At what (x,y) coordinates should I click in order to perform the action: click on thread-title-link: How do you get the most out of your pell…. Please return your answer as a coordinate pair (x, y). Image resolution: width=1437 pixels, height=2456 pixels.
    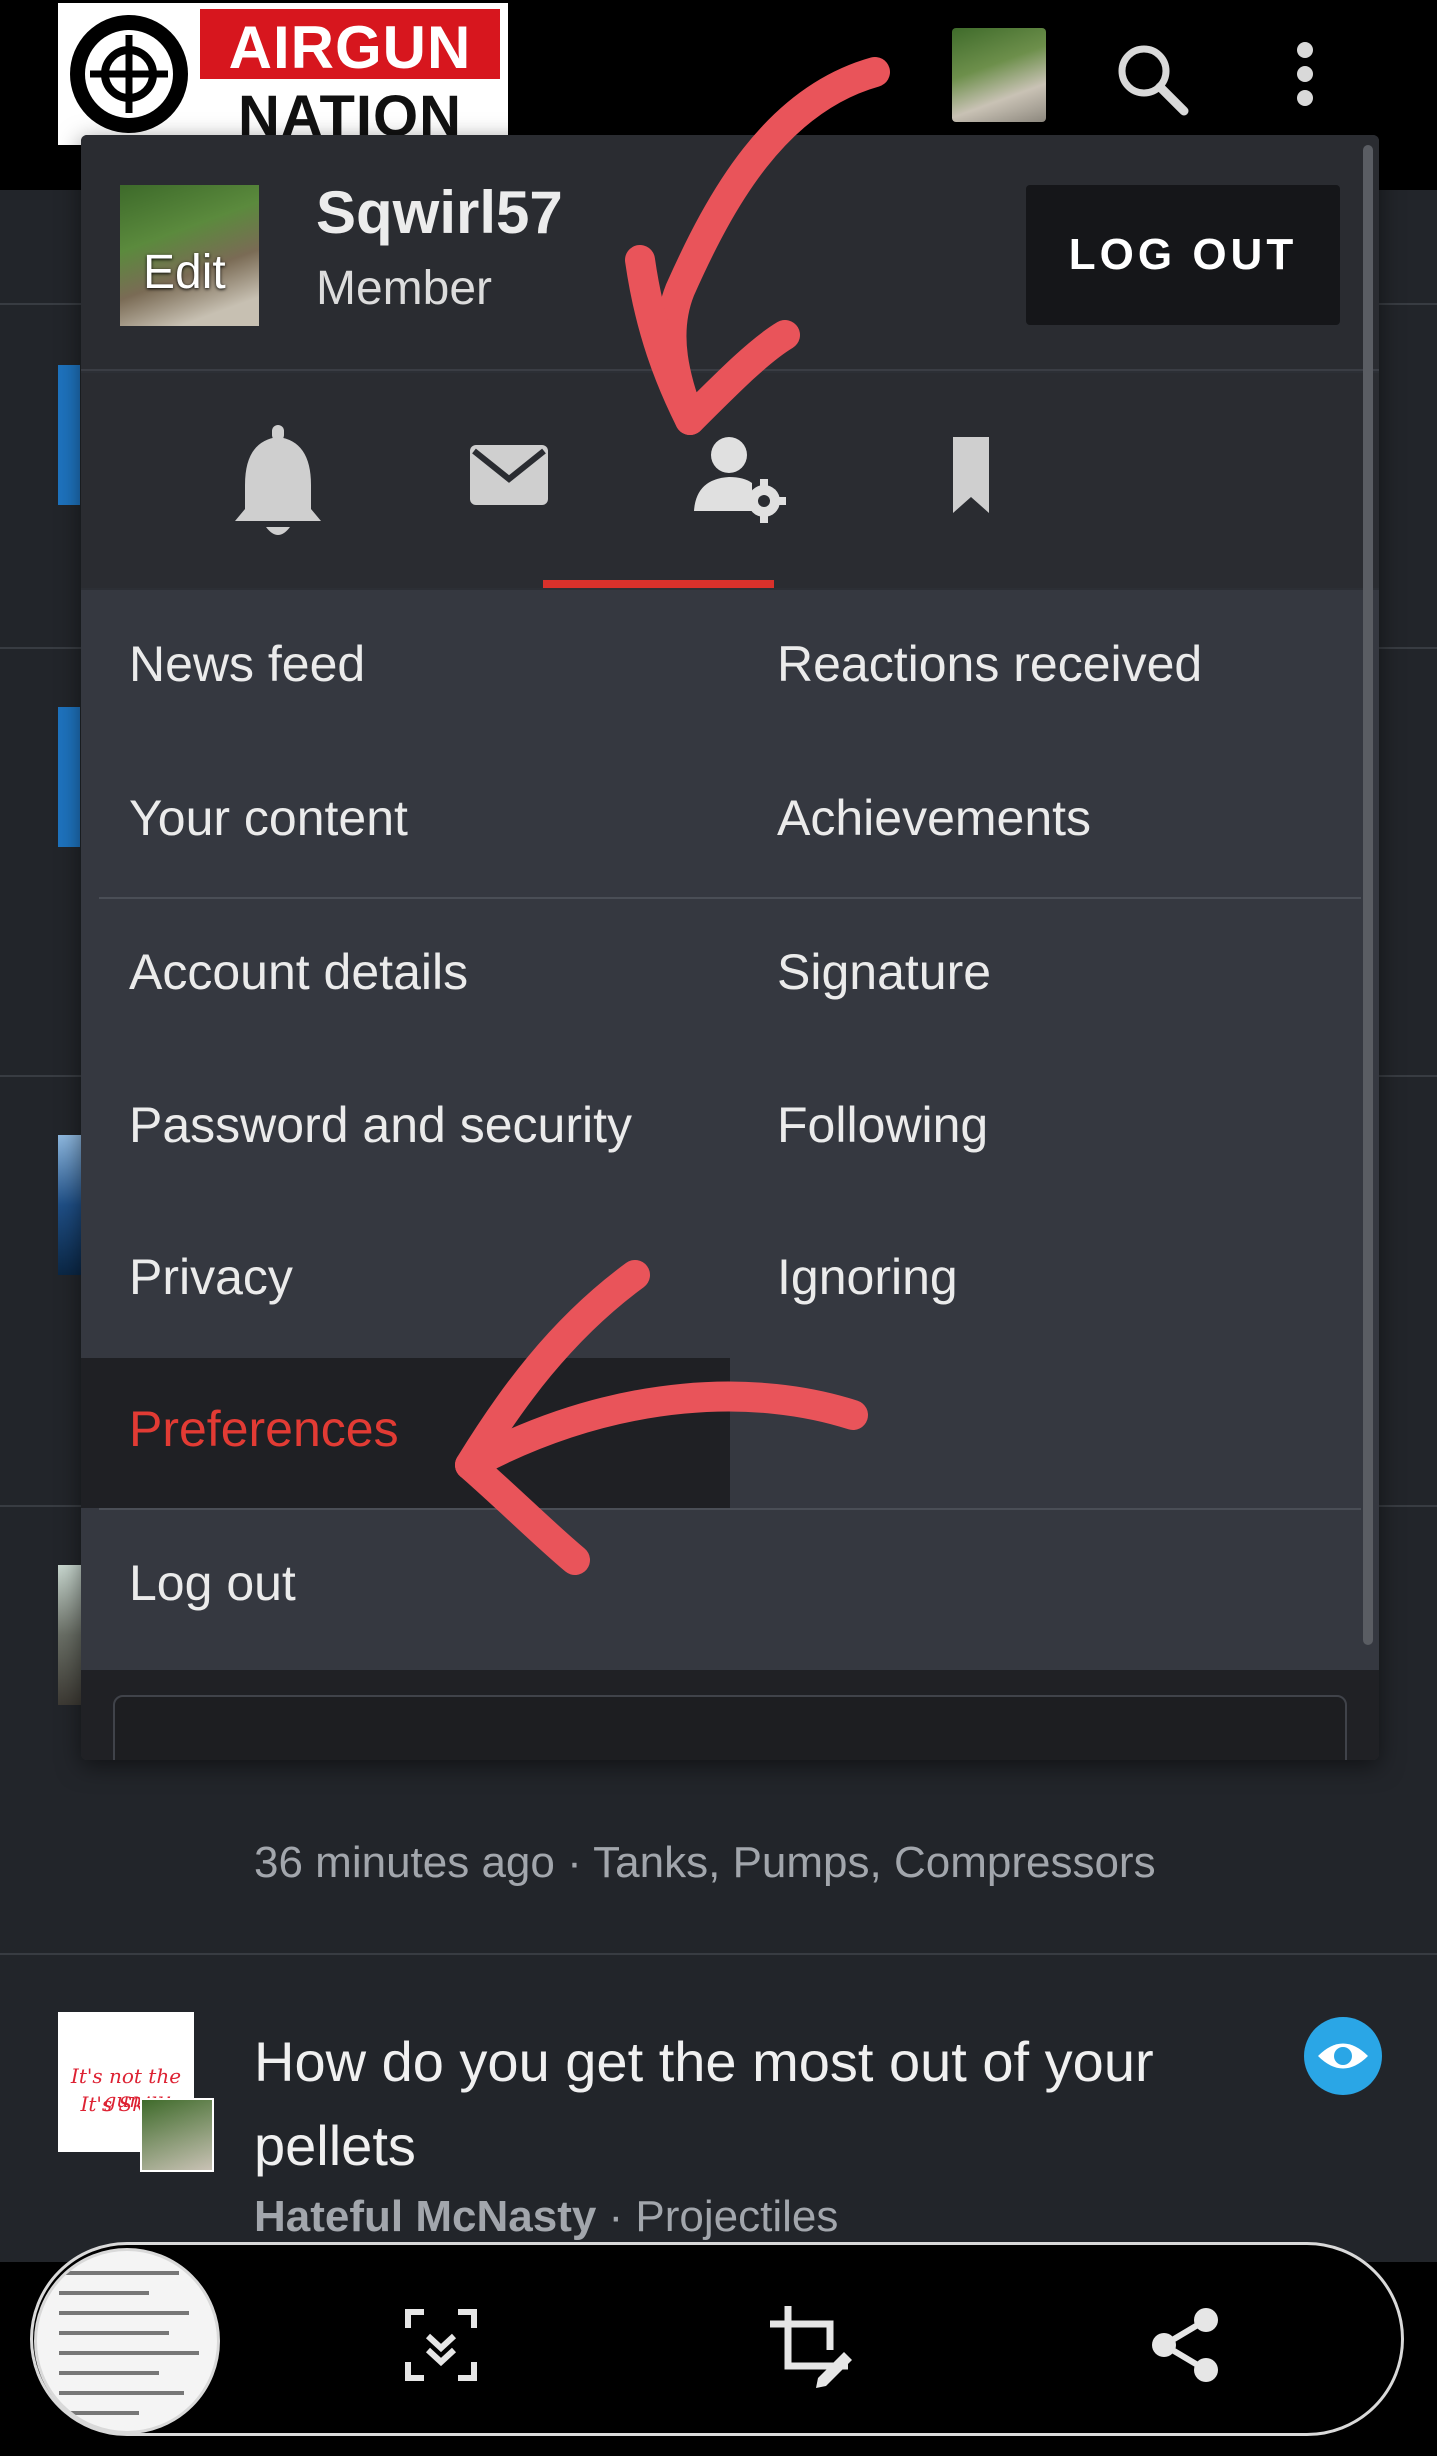
    Looking at the image, I should click on (769, 2104).